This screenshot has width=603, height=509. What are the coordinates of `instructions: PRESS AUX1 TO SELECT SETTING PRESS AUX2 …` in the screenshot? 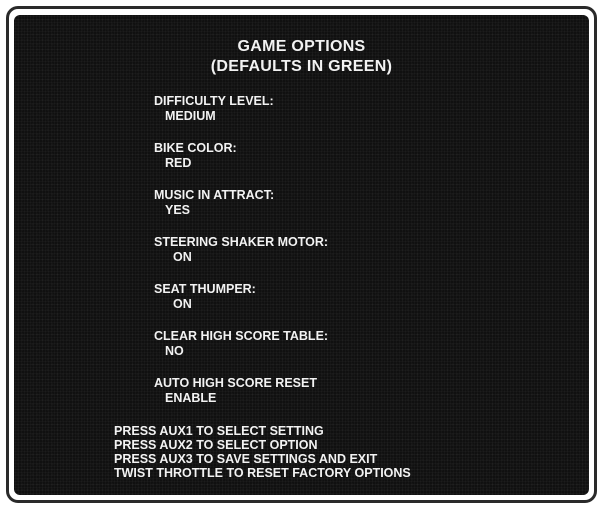 It's located at (262, 452).